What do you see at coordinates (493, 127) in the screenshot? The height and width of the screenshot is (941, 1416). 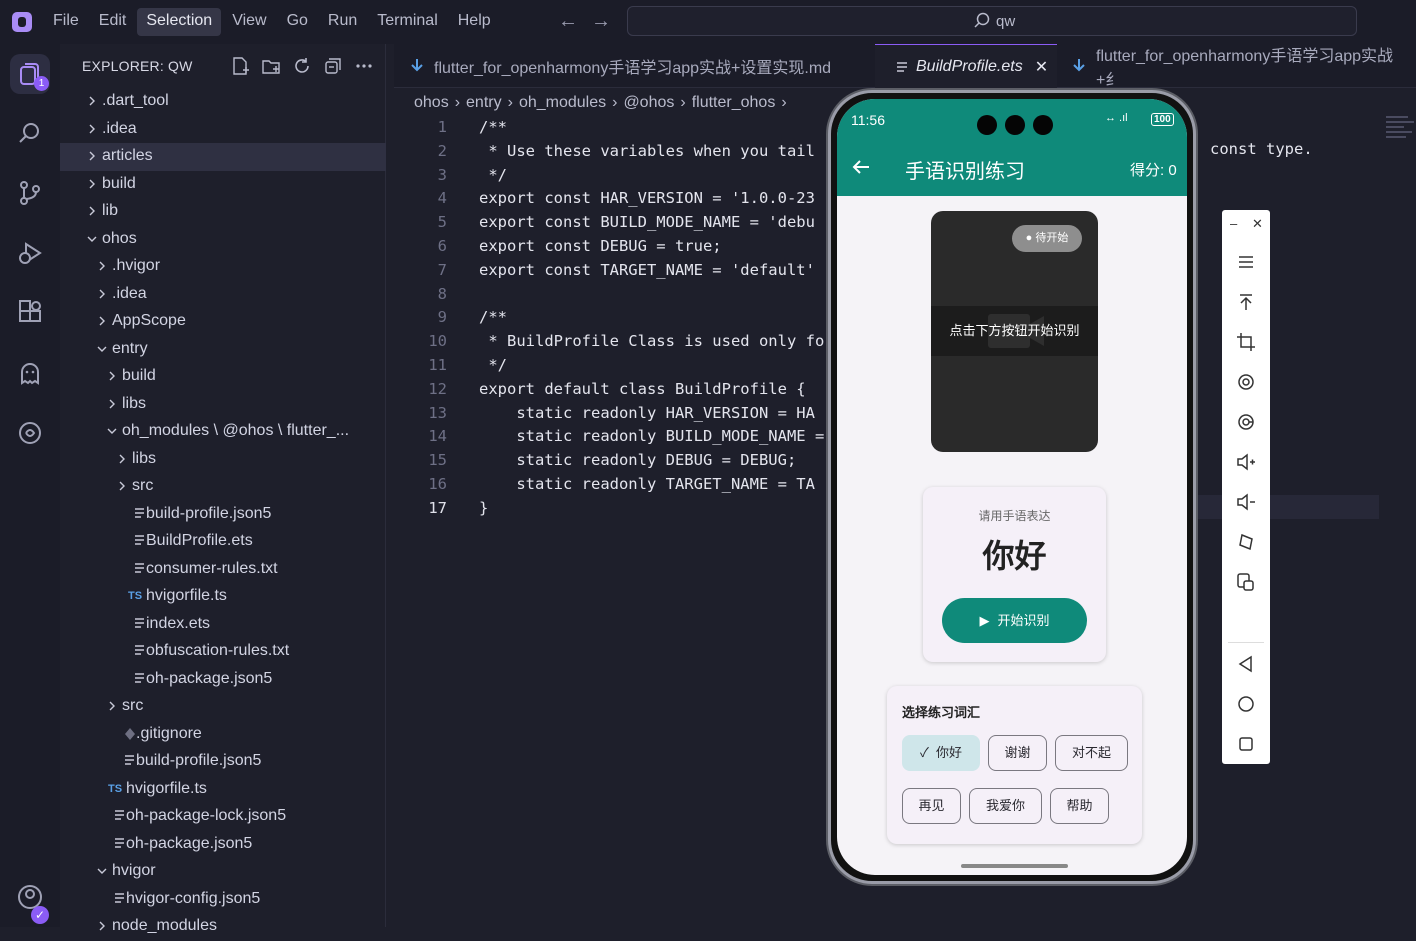 I see `code-line: /**` at bounding box center [493, 127].